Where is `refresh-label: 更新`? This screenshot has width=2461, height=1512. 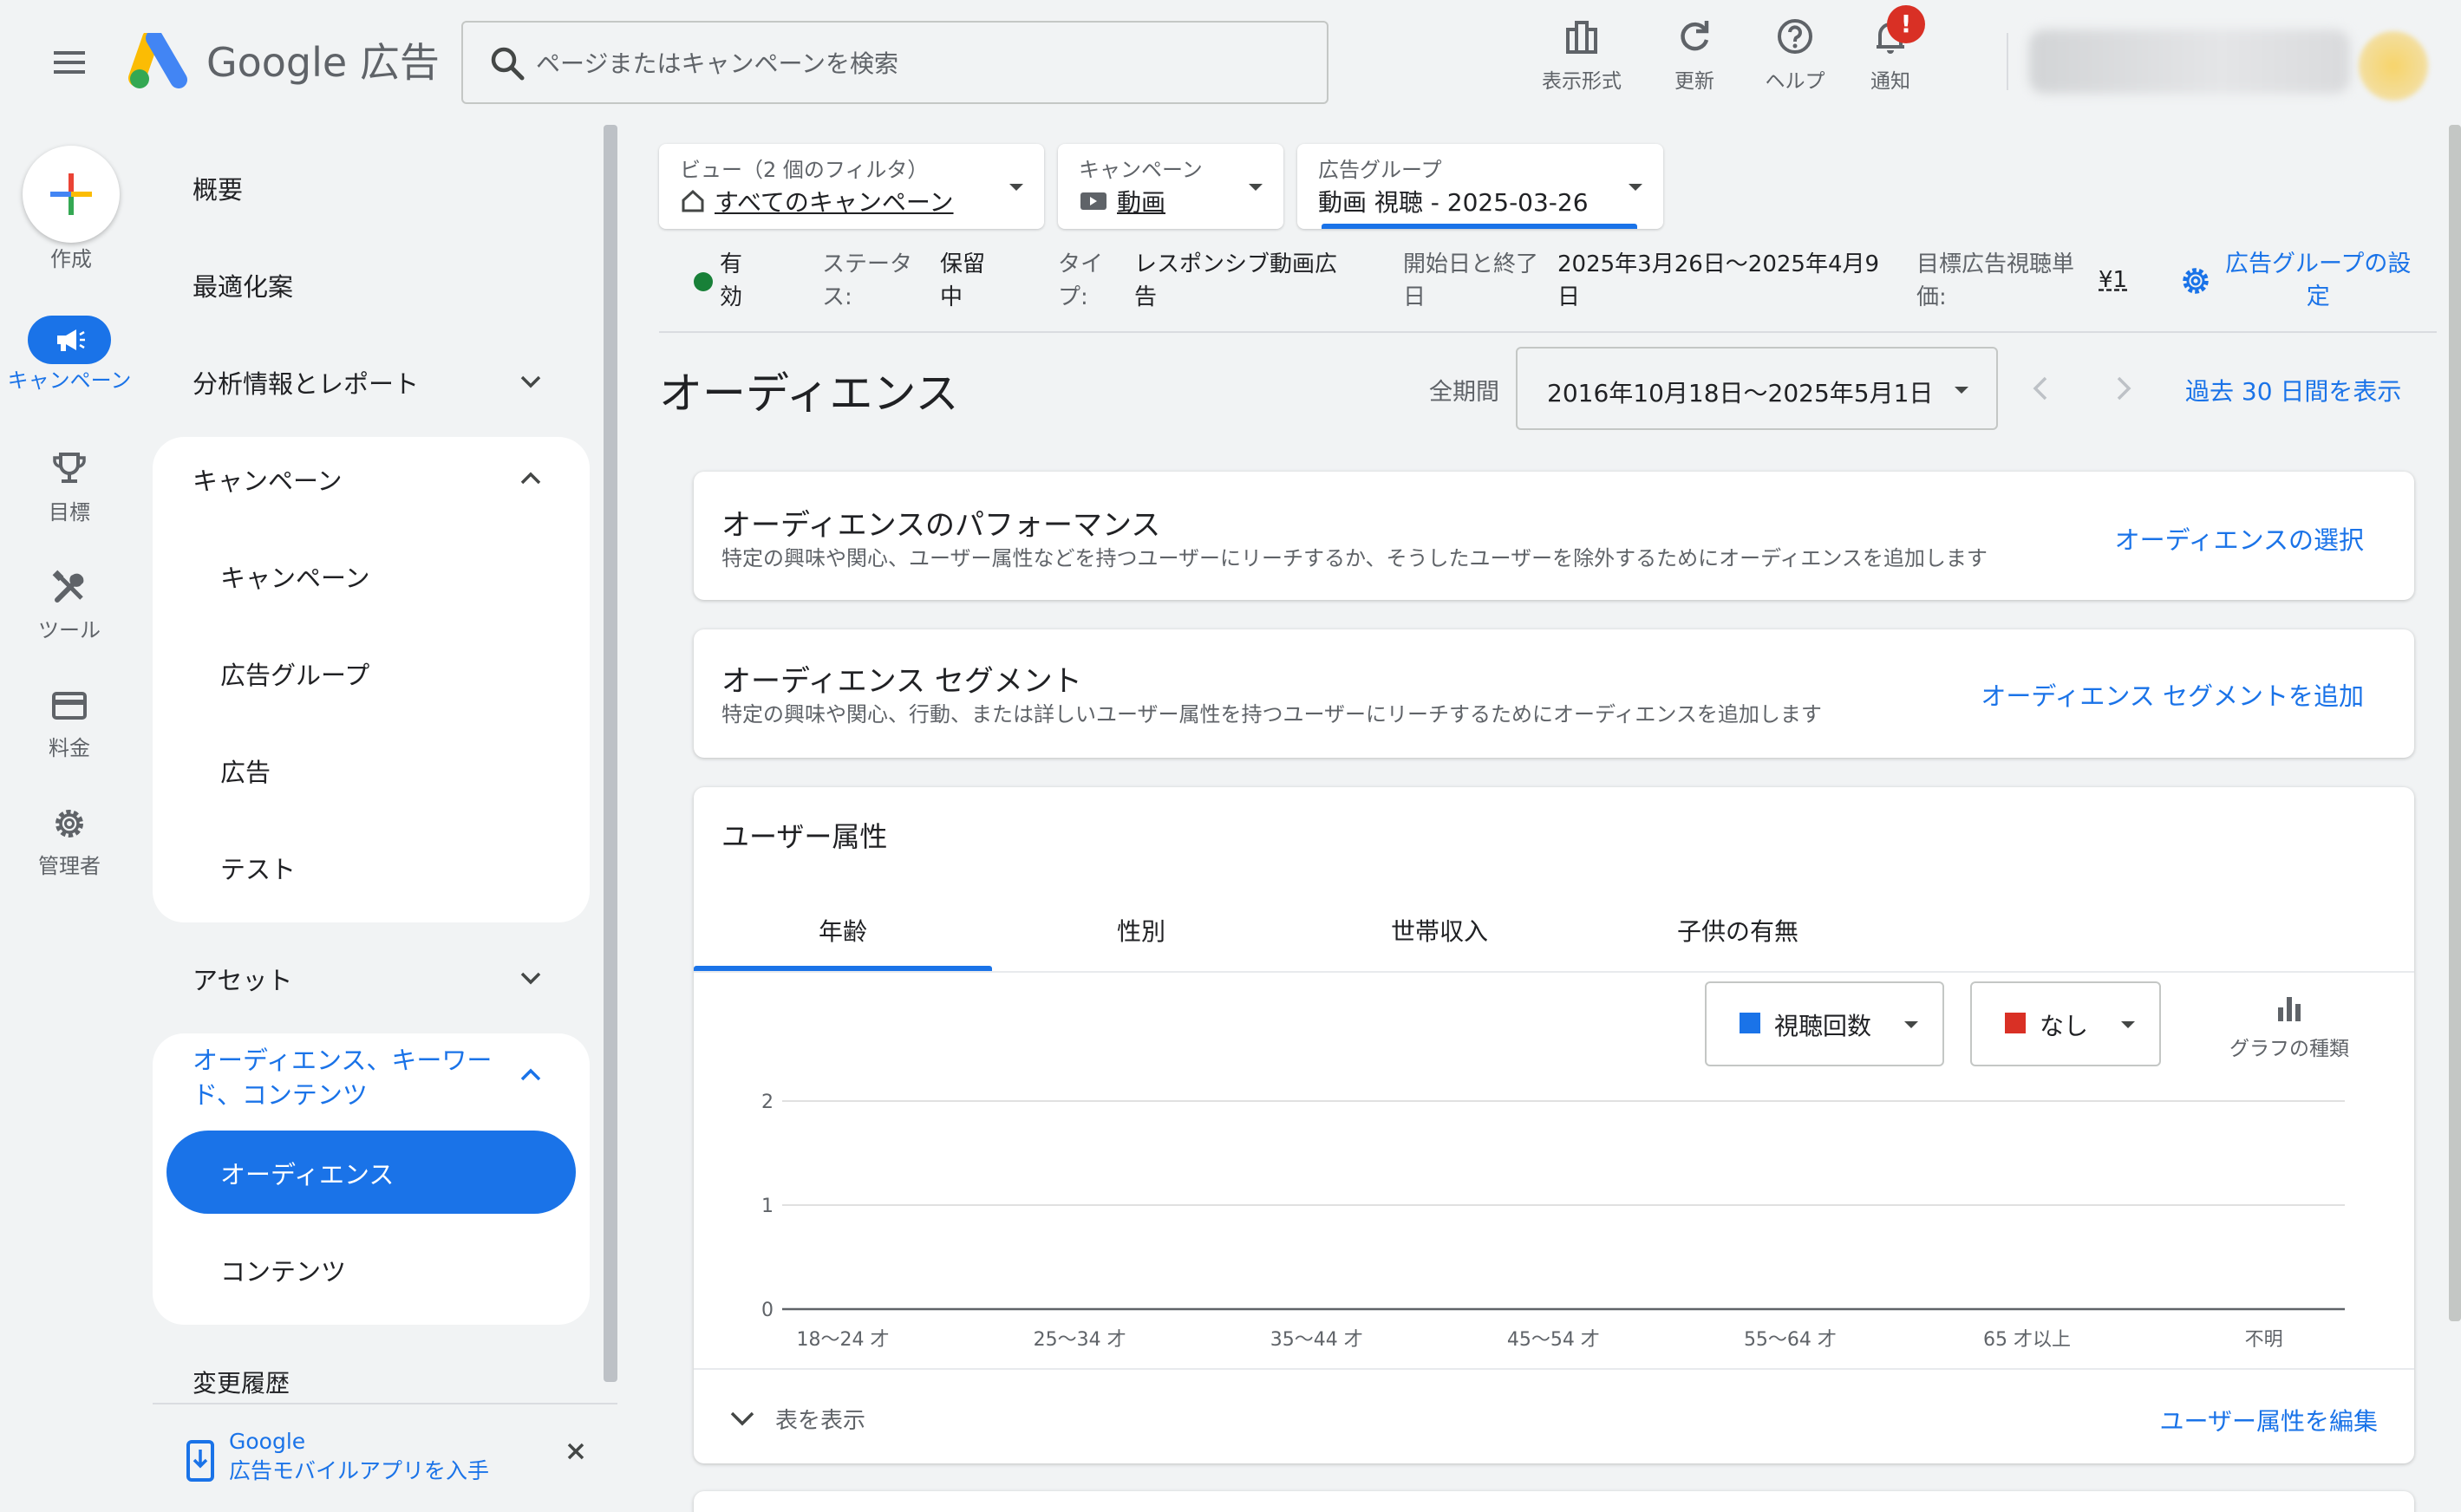
refresh-label: 更新 is located at coordinates (1694, 82).